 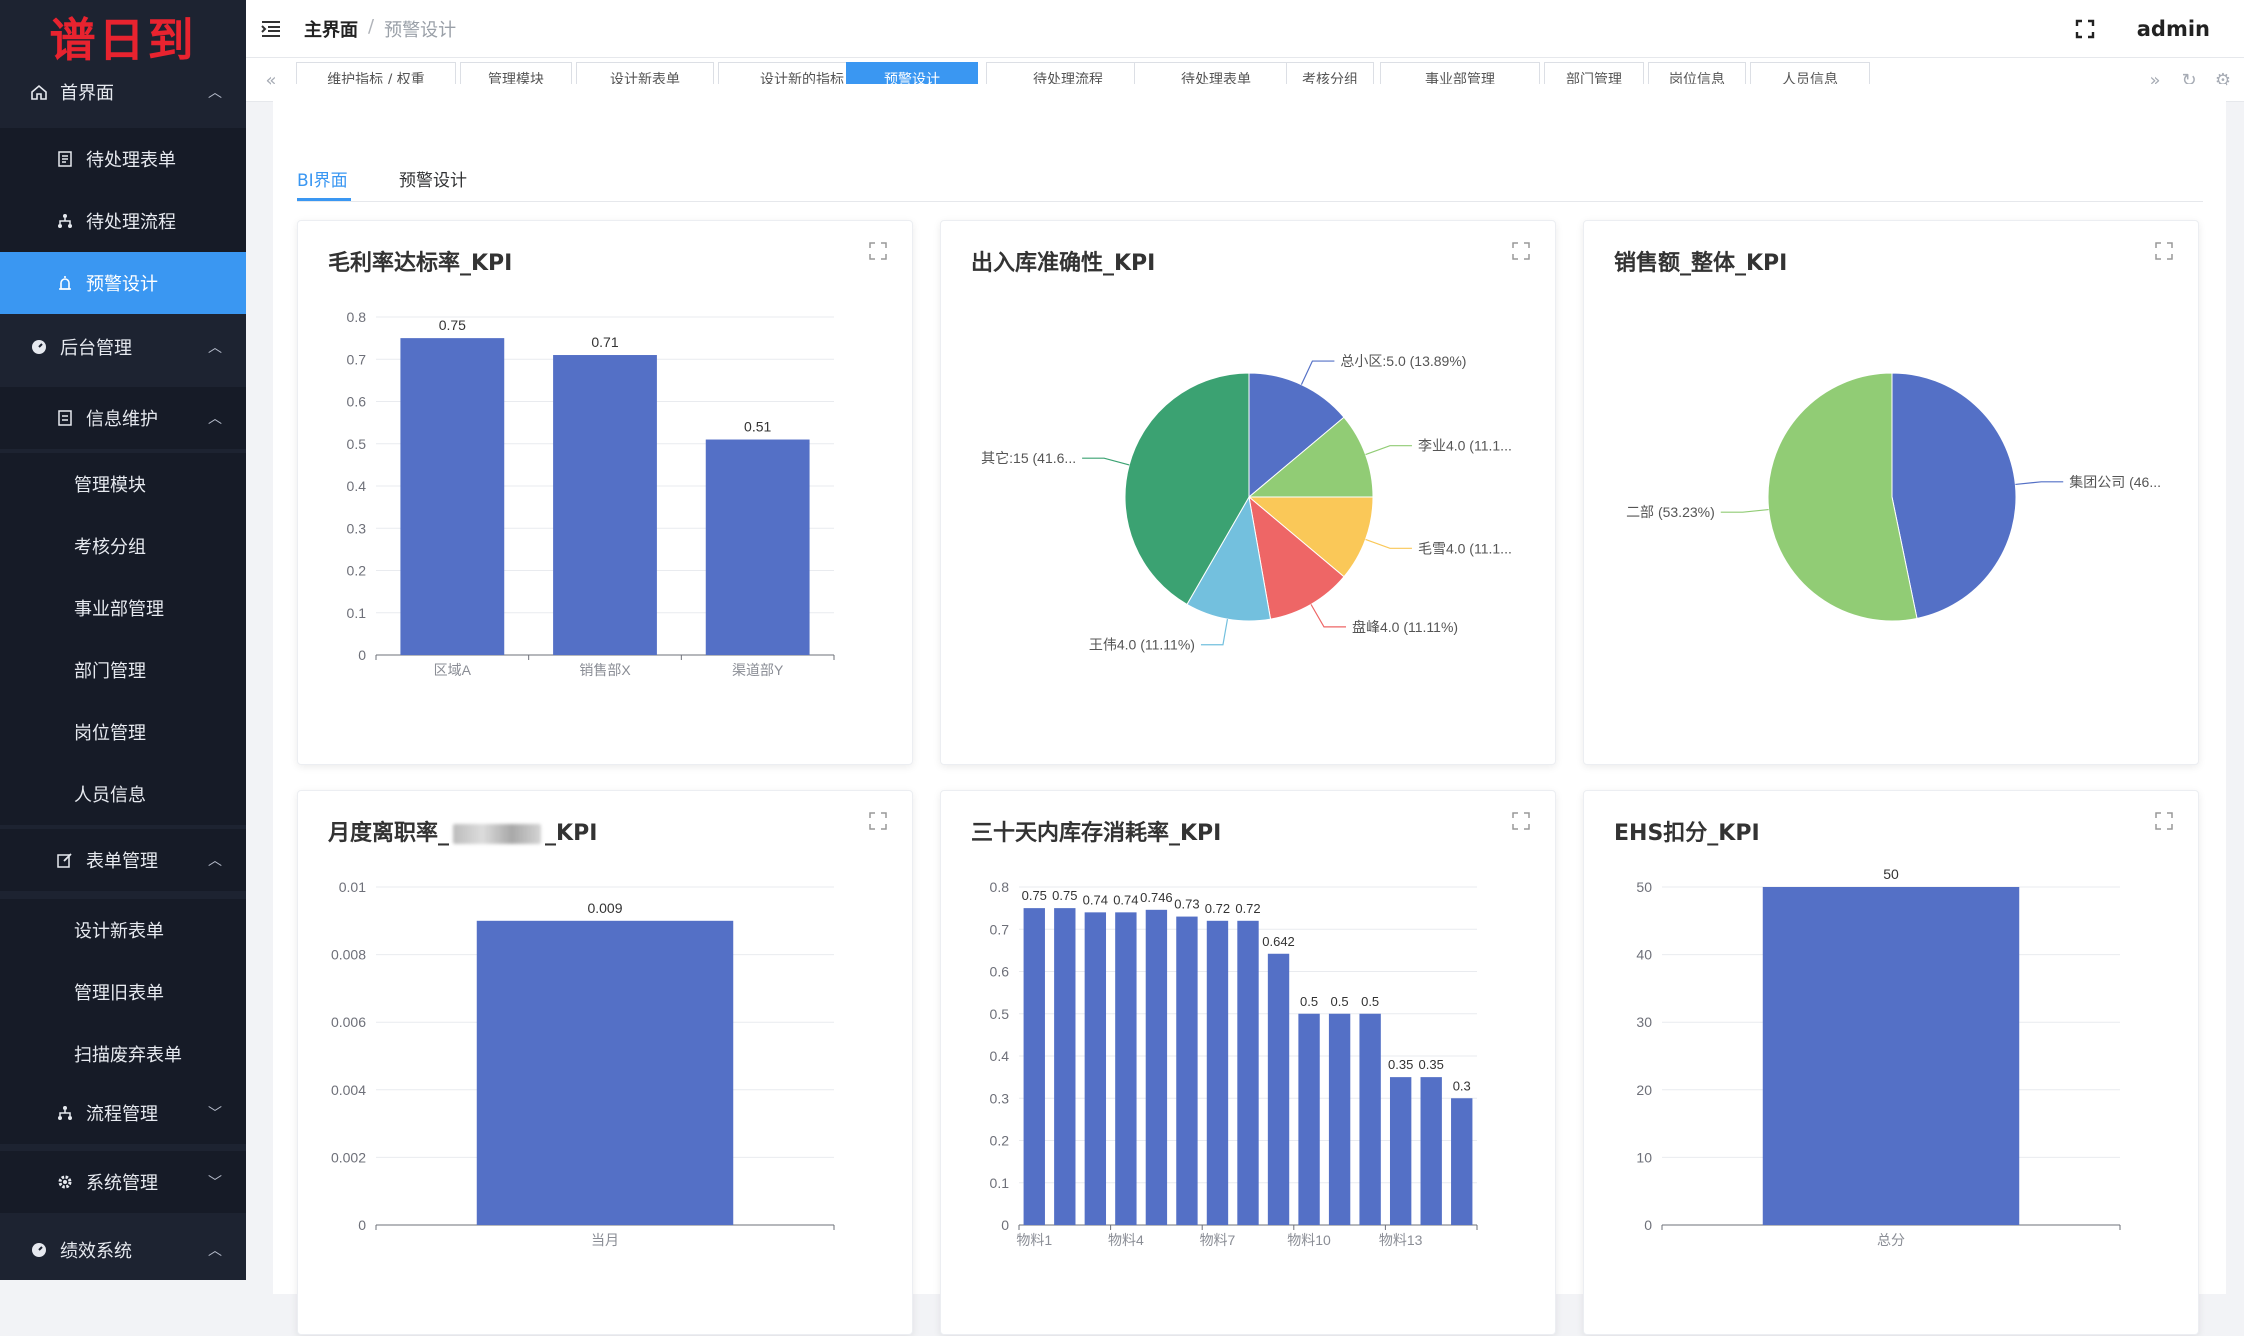 I want to click on sidebar-item-12: 表单管理 ︿, so click(x=123, y=860).